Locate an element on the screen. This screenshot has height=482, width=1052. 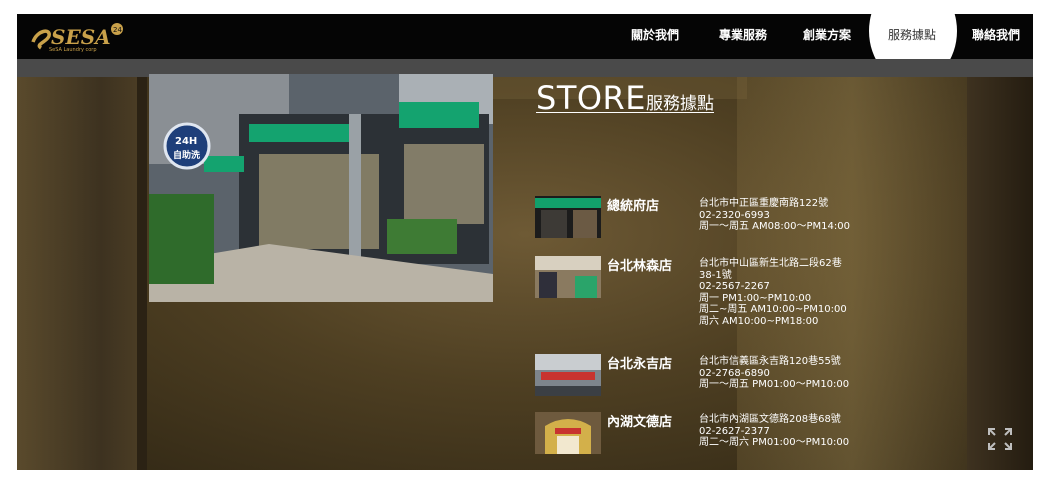
store-address: 台北市中山區新生北路二段62巷 is located at coordinates (770, 263).